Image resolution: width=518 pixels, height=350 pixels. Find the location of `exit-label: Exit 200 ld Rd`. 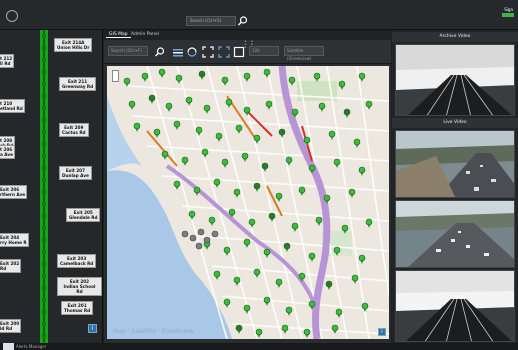

exit-label: Exit 200 ld Rd is located at coordinates (11, 326).